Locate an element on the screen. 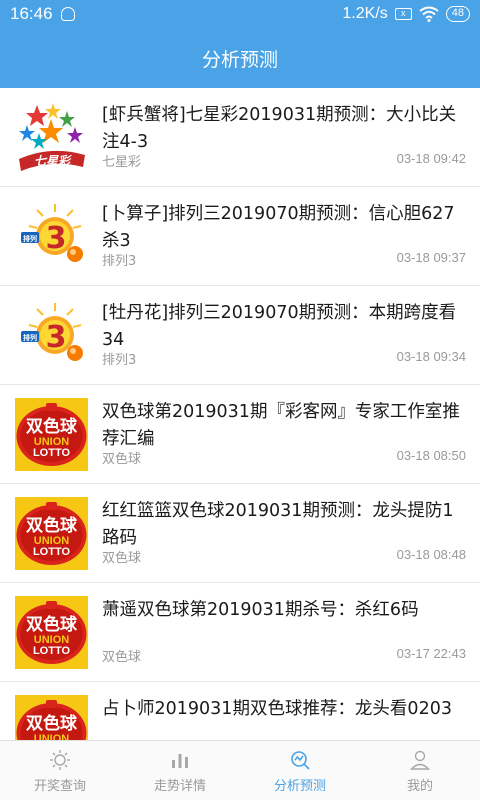 The width and height of the screenshot is (480, 800). article-title: 红红篮篮双色球2019031期预测：龙头提防1路码 is located at coordinates (286, 525).